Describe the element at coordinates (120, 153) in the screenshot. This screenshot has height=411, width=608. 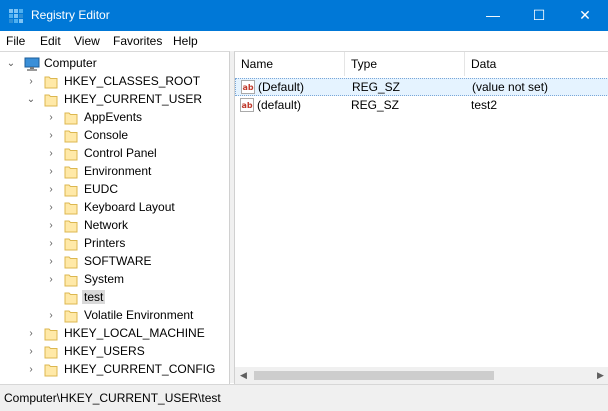
I see `tree-node-label: Control Panel` at that location.